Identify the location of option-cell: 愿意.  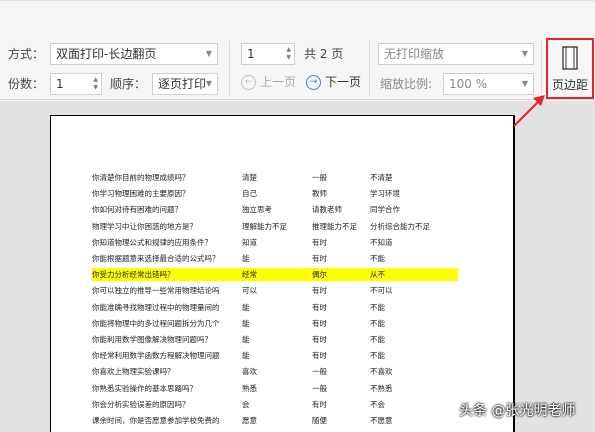
(249, 420).